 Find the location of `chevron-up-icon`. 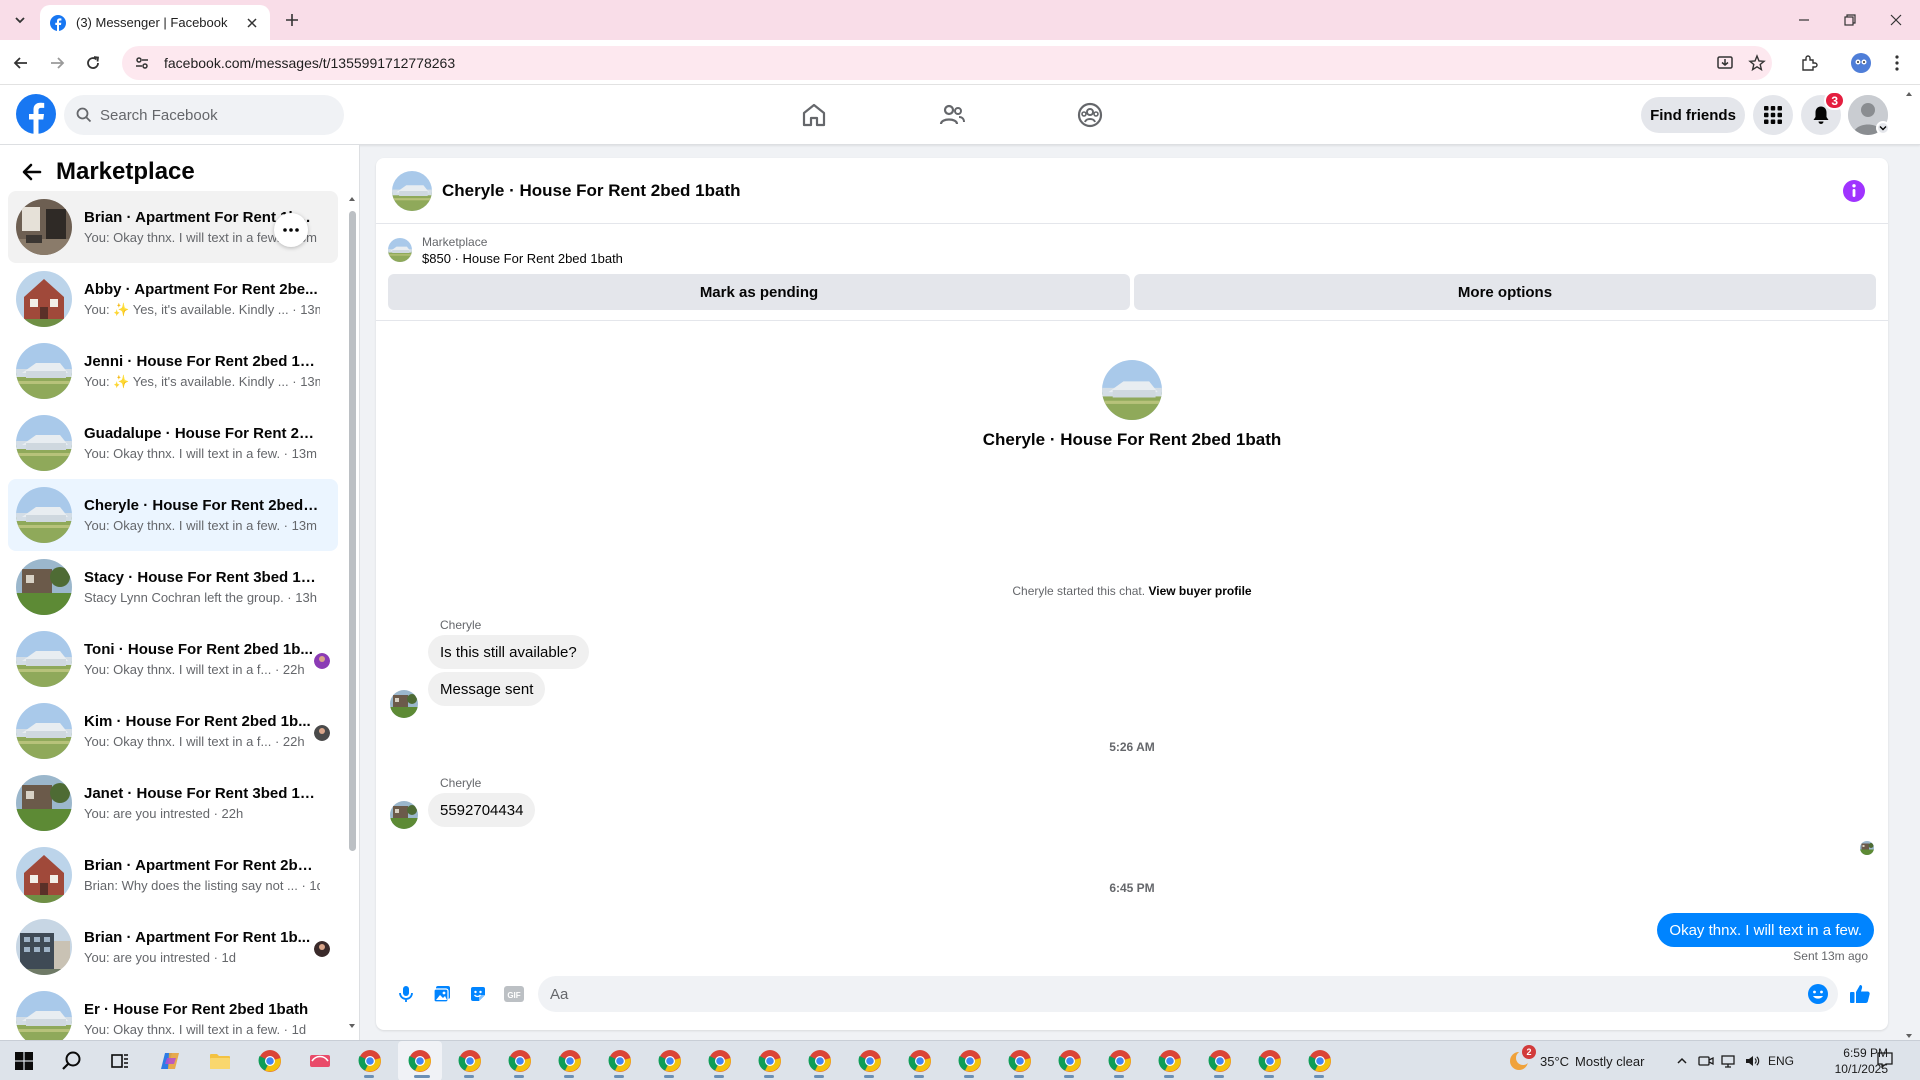

chevron-up-icon is located at coordinates (1682, 1061).